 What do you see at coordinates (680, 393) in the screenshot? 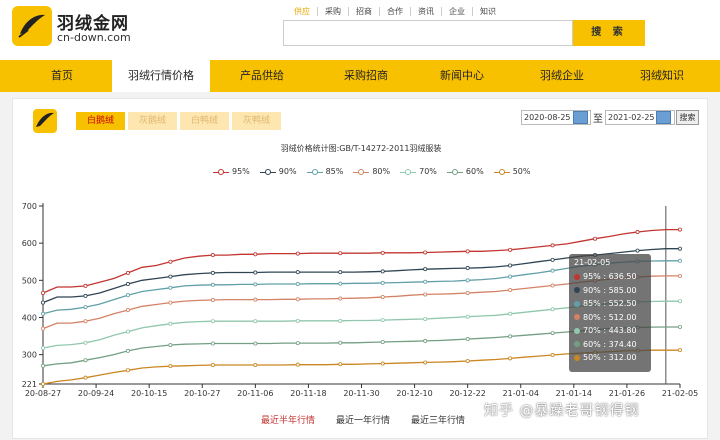
I see `x-tick-label: 21-02-05` at bounding box center [680, 393].